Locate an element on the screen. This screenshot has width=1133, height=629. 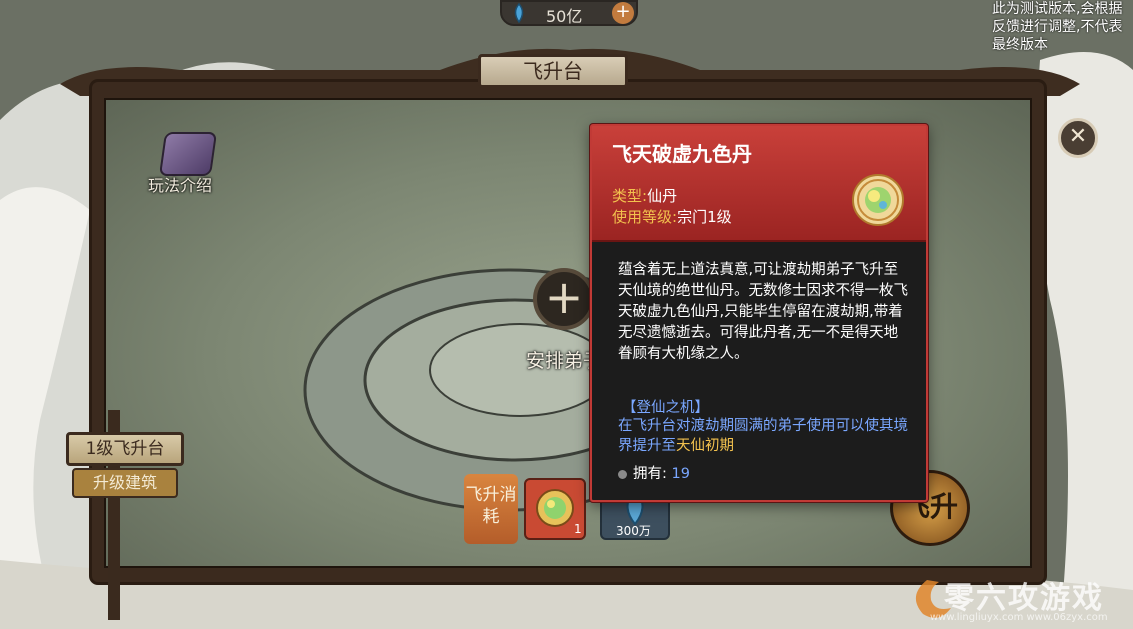
currency-add-button: + is located at coordinates (623, 13).